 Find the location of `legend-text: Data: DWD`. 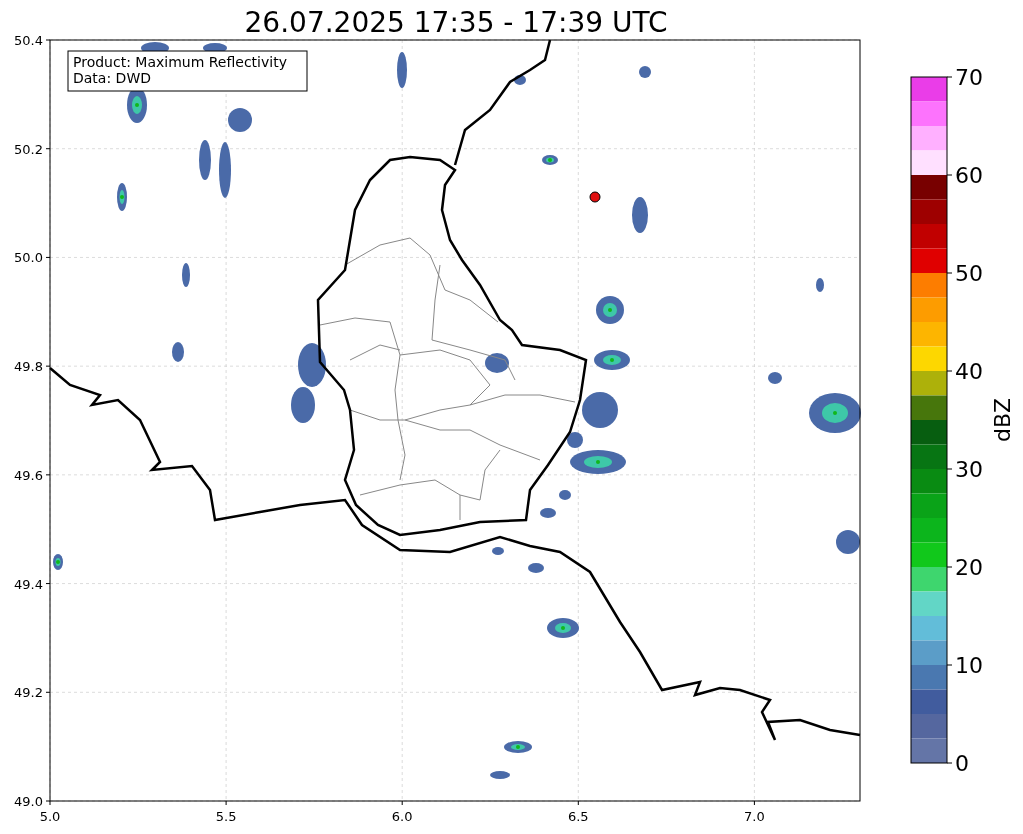

legend-text: Data: DWD is located at coordinates (112, 78).